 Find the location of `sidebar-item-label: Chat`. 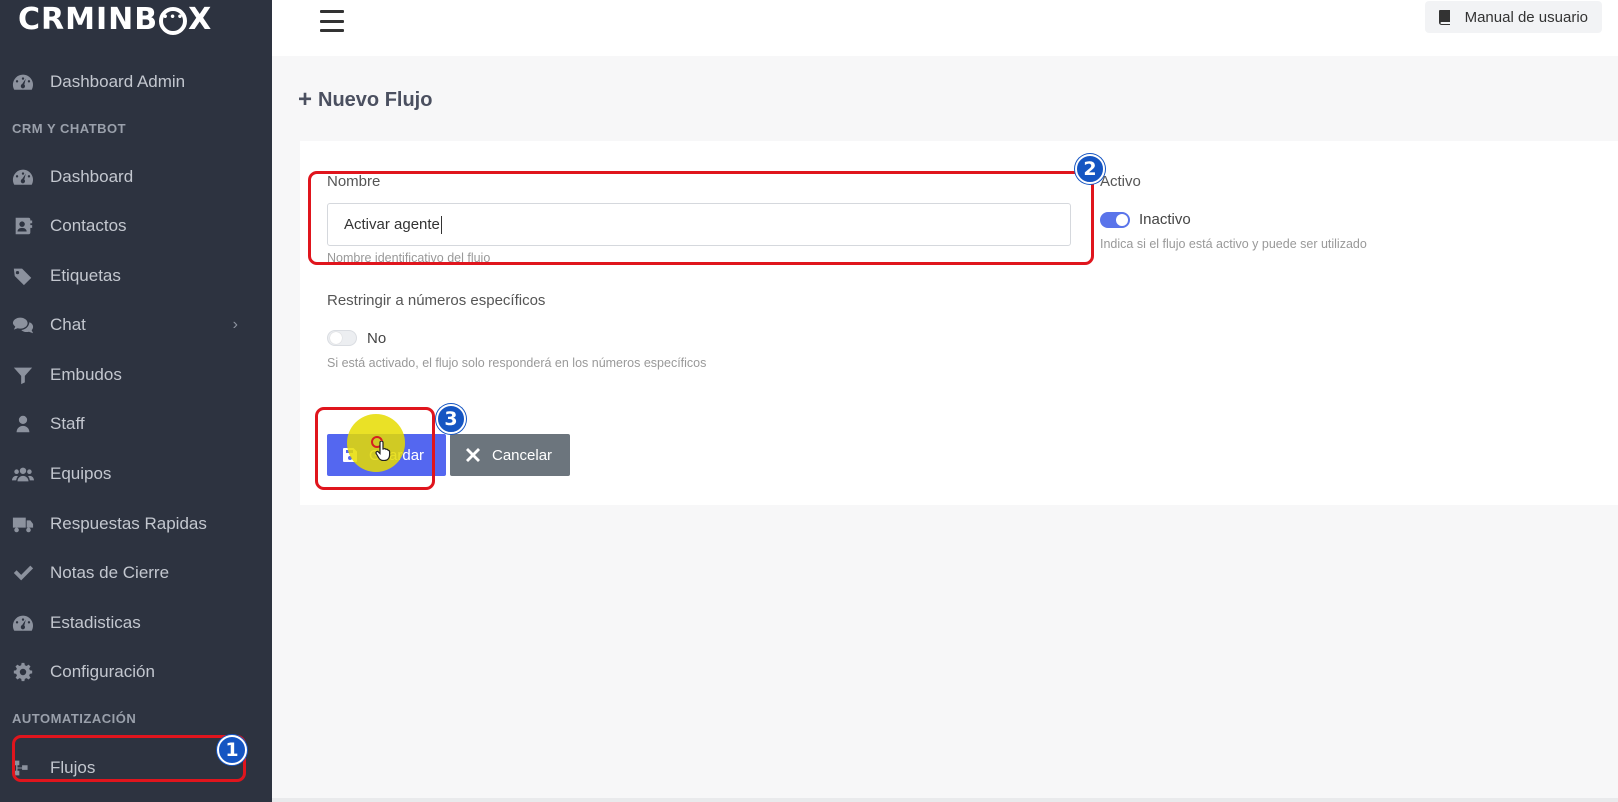

sidebar-item-label: Chat is located at coordinates (68, 324).